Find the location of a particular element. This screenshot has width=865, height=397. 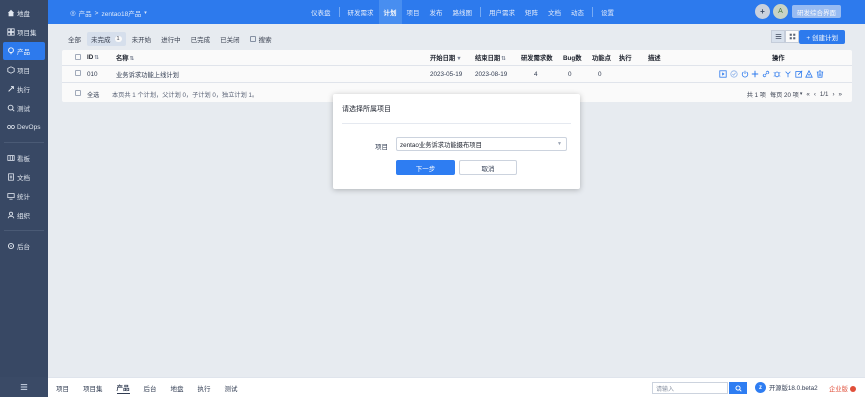

zentao-logo-icon: z is located at coordinates (760, 387).